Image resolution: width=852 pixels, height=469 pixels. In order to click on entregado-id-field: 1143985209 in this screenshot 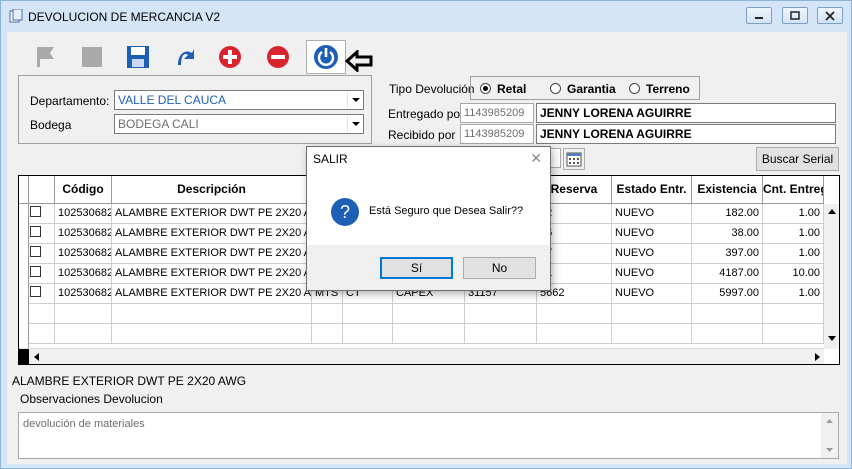, I will do `click(497, 113)`.